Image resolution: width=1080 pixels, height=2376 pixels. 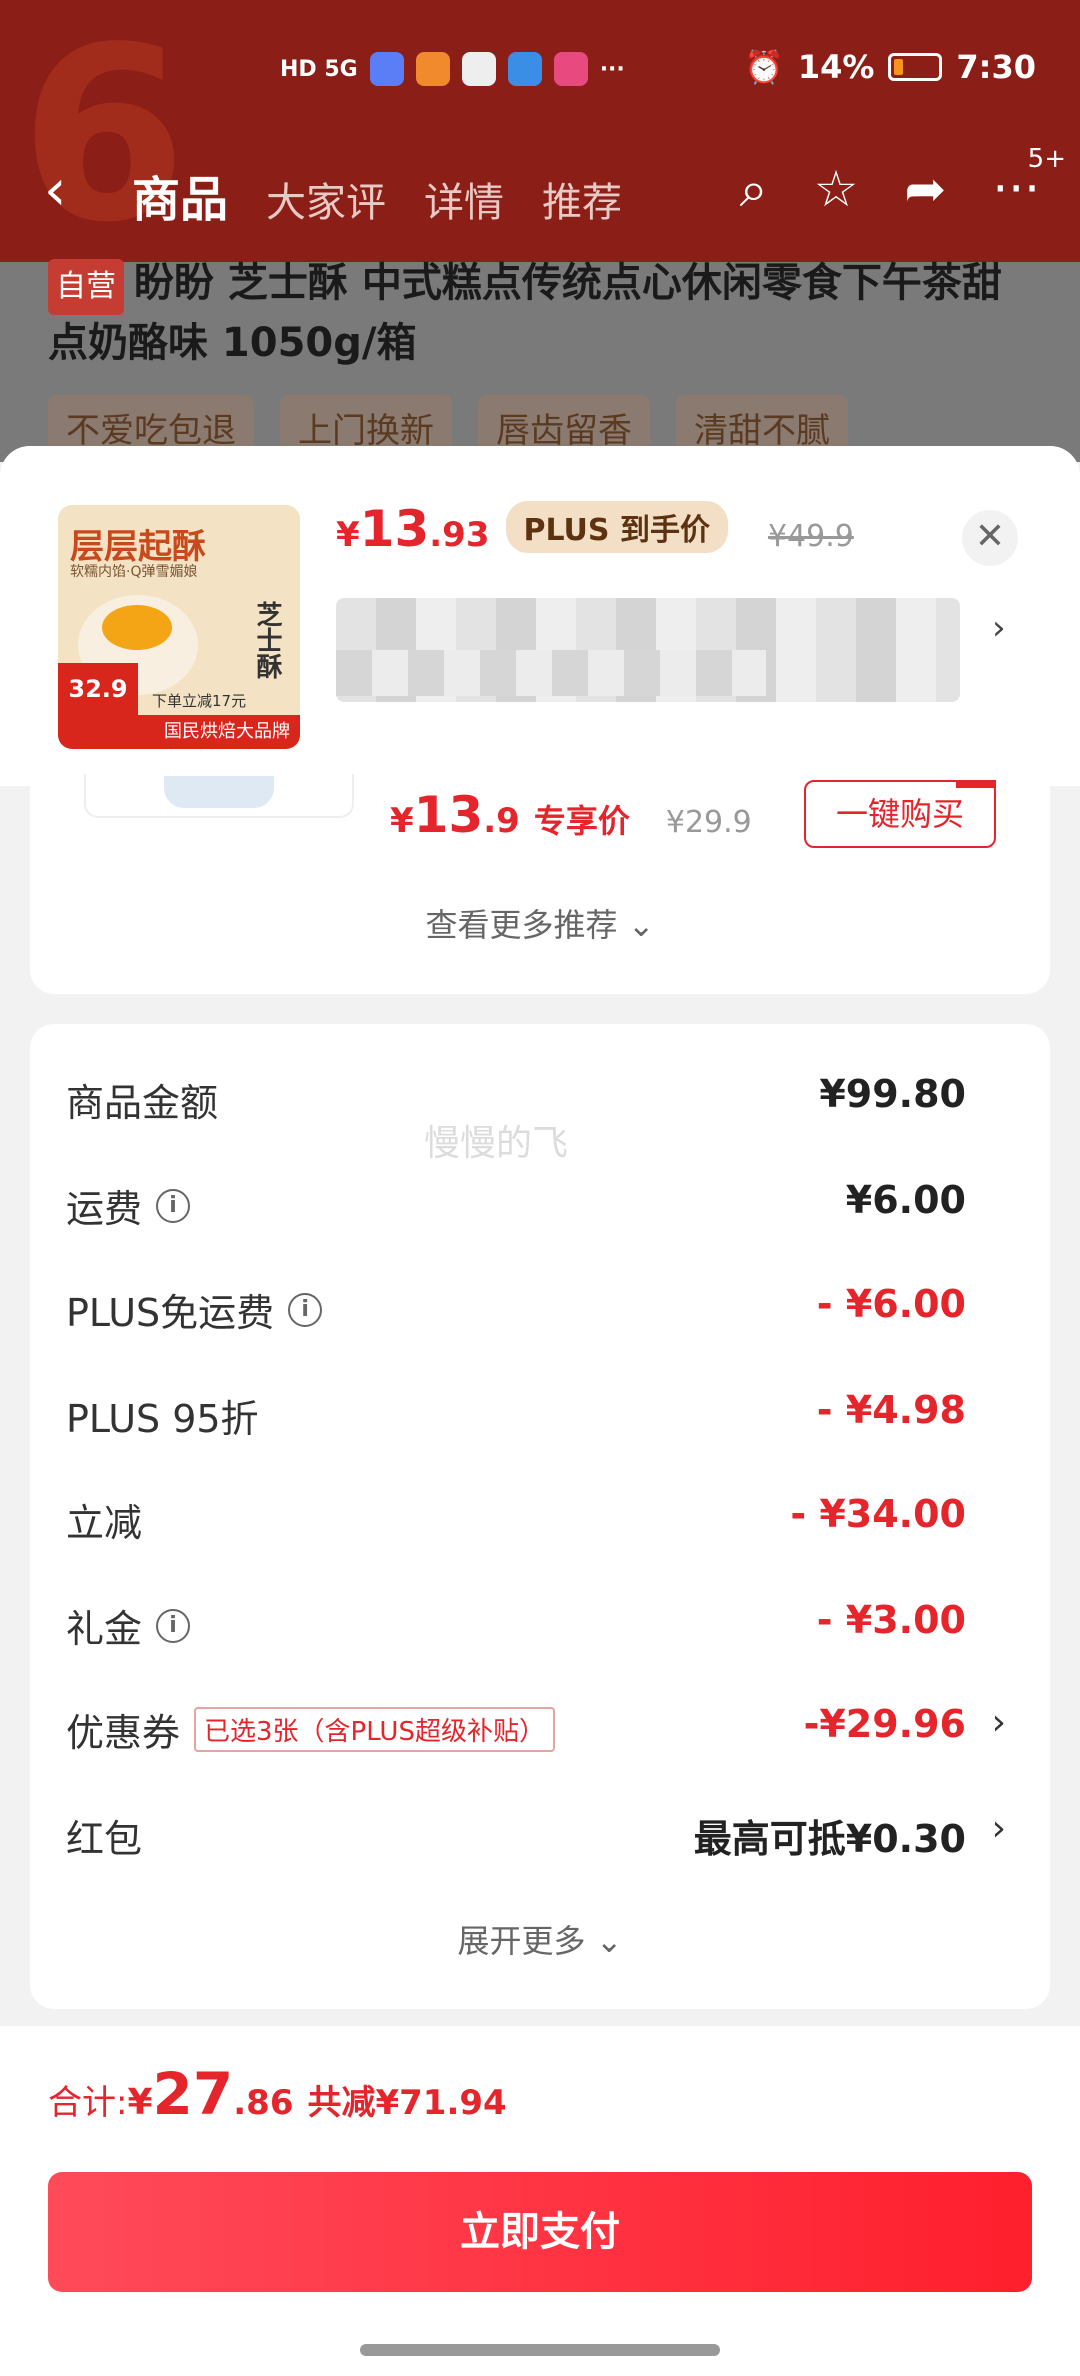 I want to click on tab-details: 详情, so click(x=464, y=199).